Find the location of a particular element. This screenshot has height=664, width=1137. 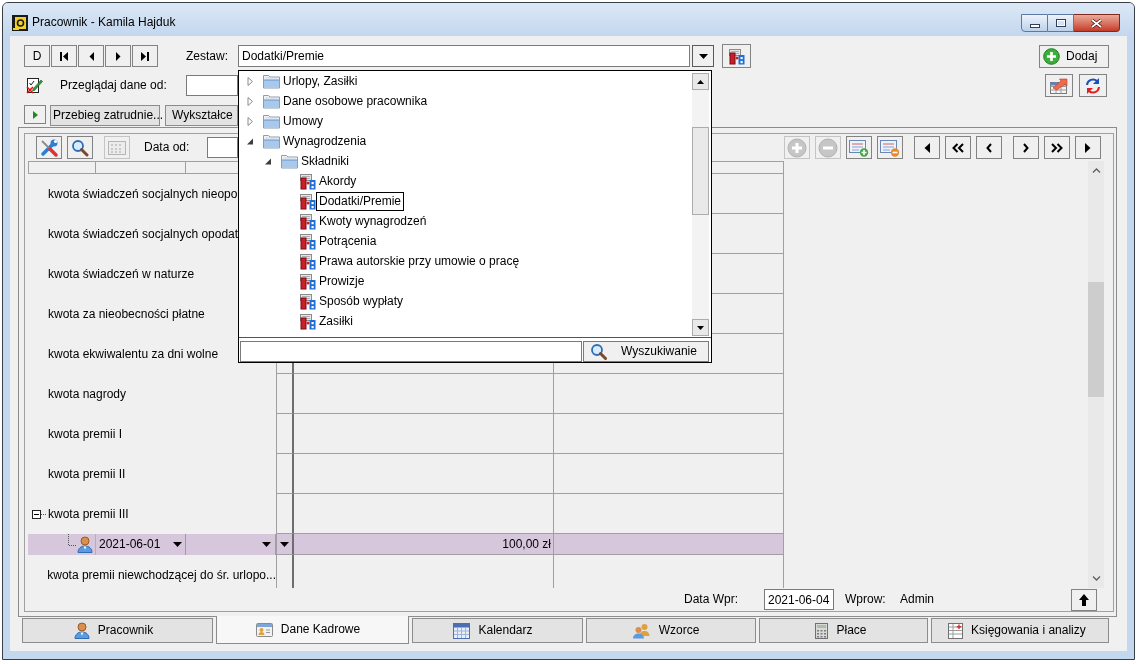

back-button is located at coordinates (989, 147).